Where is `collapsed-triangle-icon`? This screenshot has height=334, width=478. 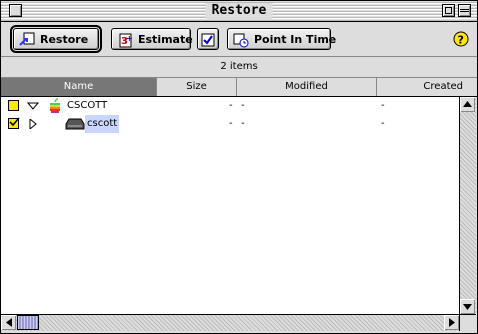 collapsed-triangle-icon is located at coordinates (33, 124).